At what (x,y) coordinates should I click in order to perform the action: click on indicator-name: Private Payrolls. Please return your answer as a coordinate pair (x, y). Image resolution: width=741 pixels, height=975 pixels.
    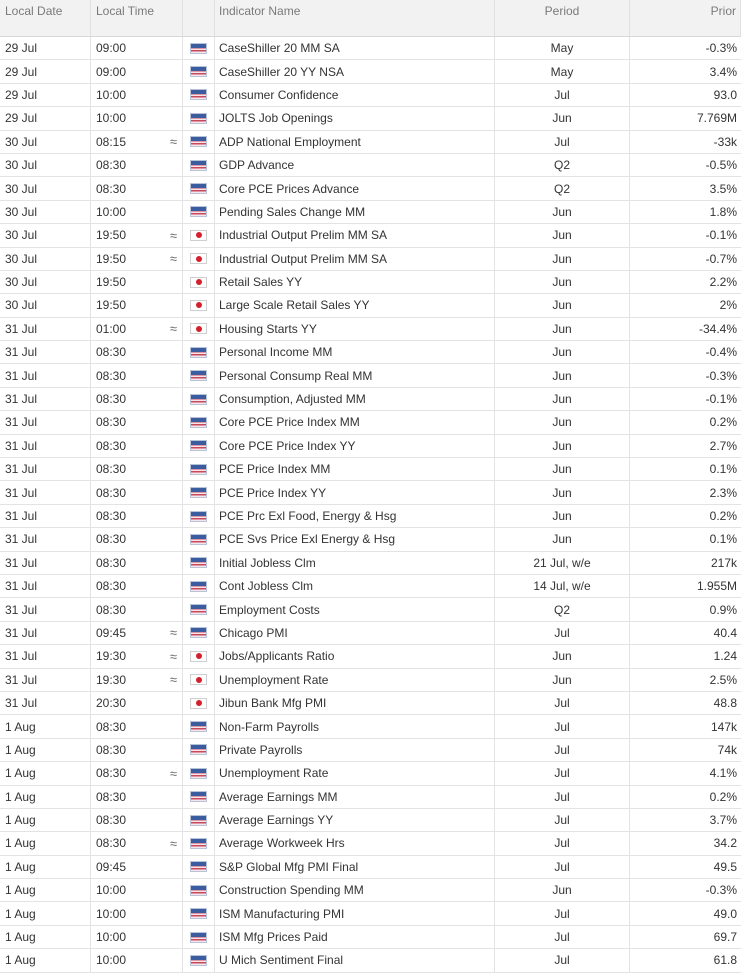
    Looking at the image, I should click on (355, 750).